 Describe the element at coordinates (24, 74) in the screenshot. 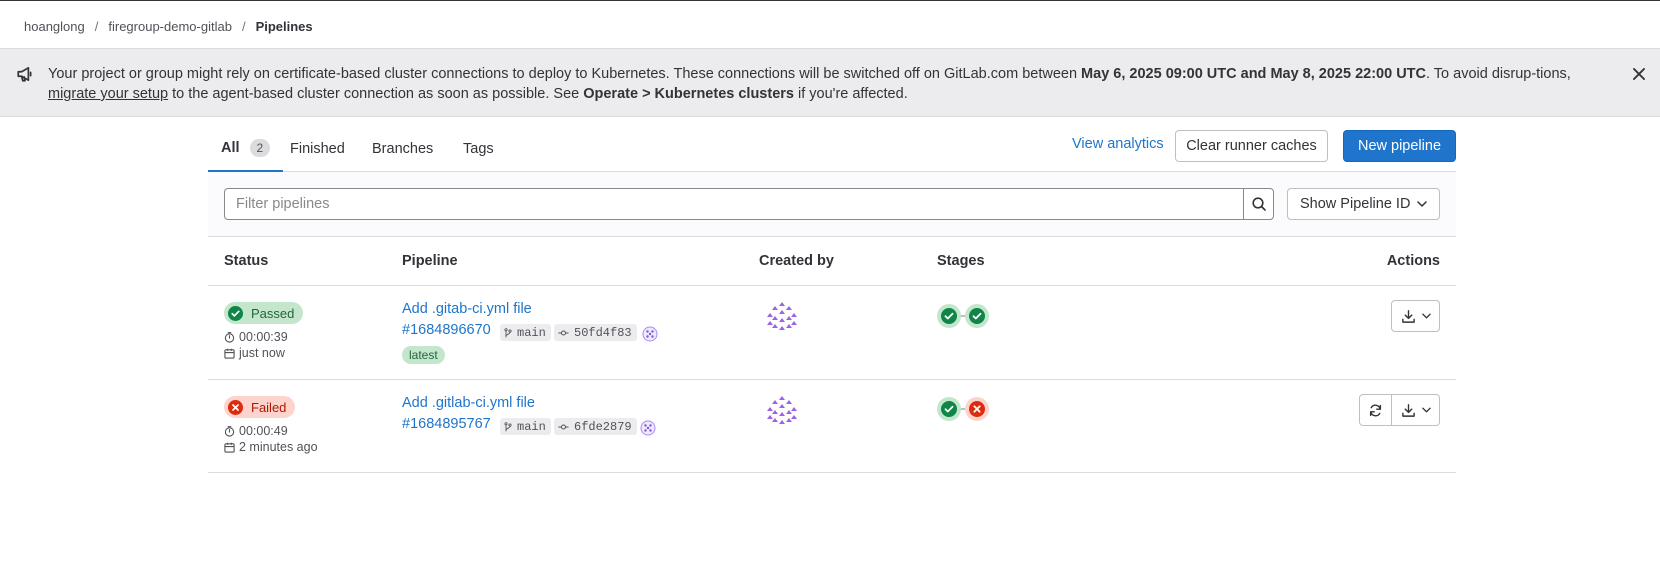

I see `megaphone-icon` at that location.